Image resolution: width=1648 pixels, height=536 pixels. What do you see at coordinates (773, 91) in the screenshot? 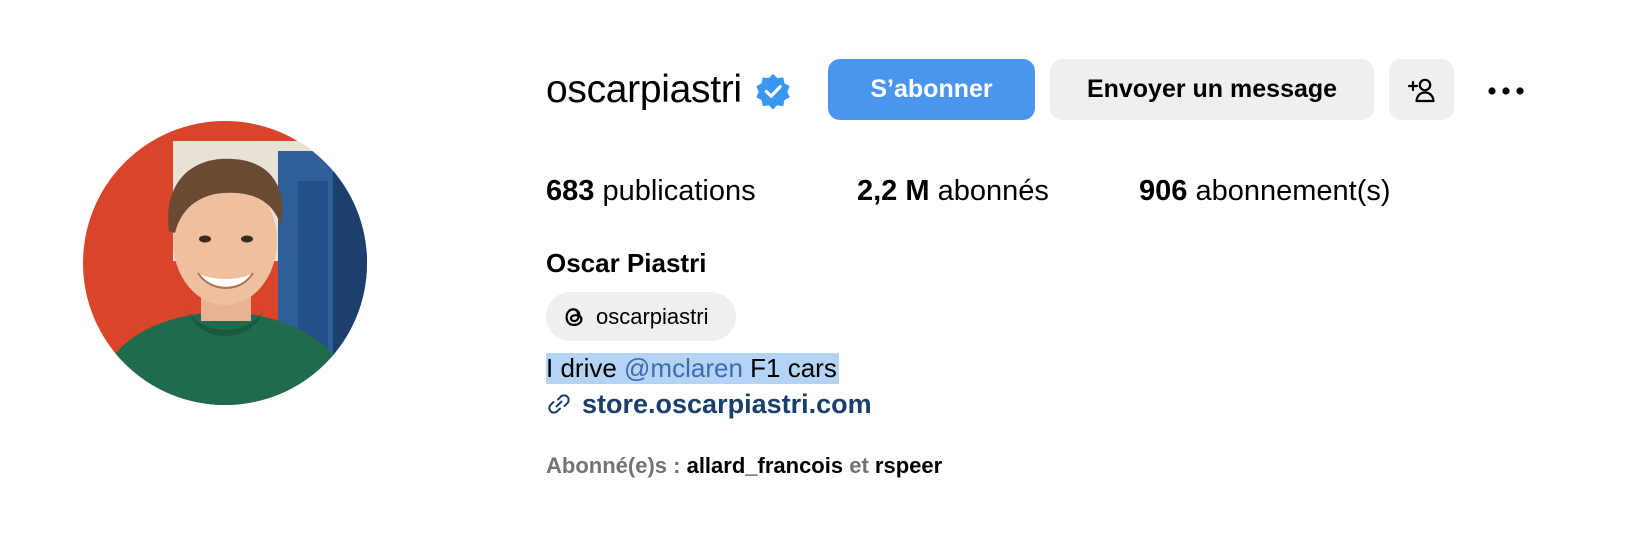
I see `verified-badge-icon` at bounding box center [773, 91].